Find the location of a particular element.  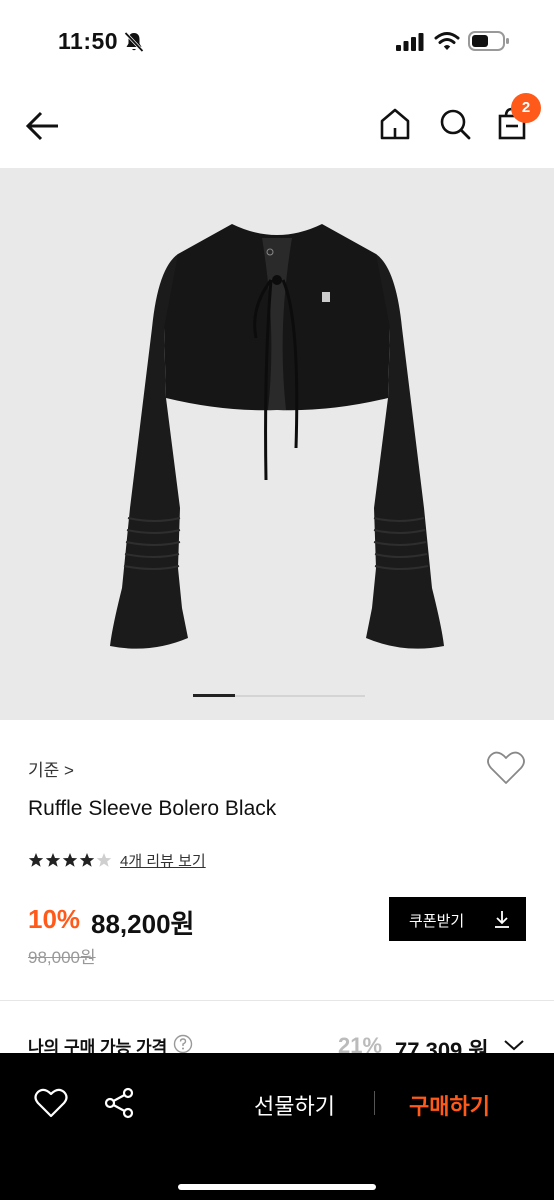

signal-icon is located at coordinates (410, 42).